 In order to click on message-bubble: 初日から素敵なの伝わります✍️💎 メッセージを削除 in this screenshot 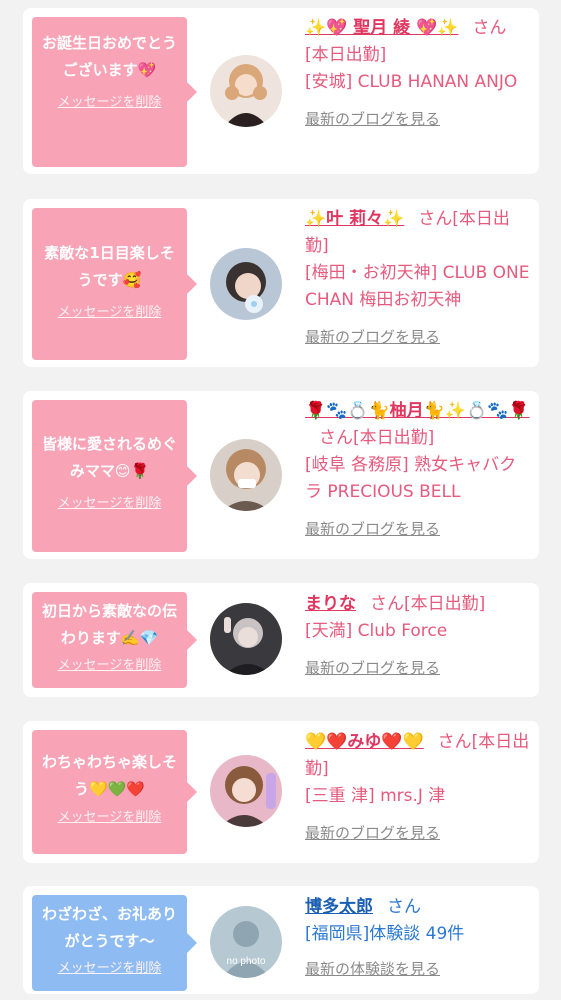, I will do `click(114, 640)`.